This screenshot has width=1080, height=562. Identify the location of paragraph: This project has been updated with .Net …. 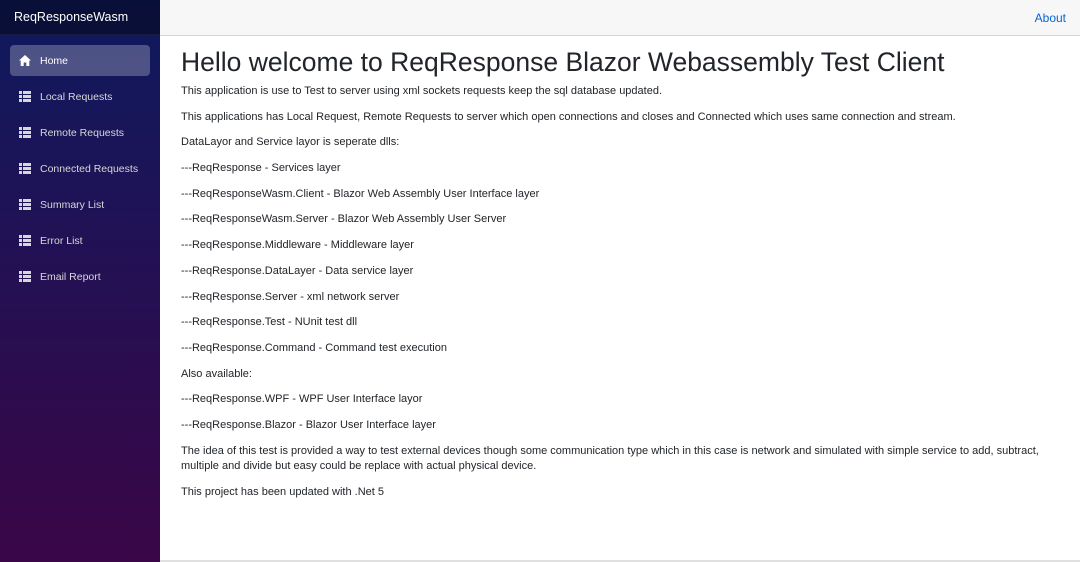
(283, 491).